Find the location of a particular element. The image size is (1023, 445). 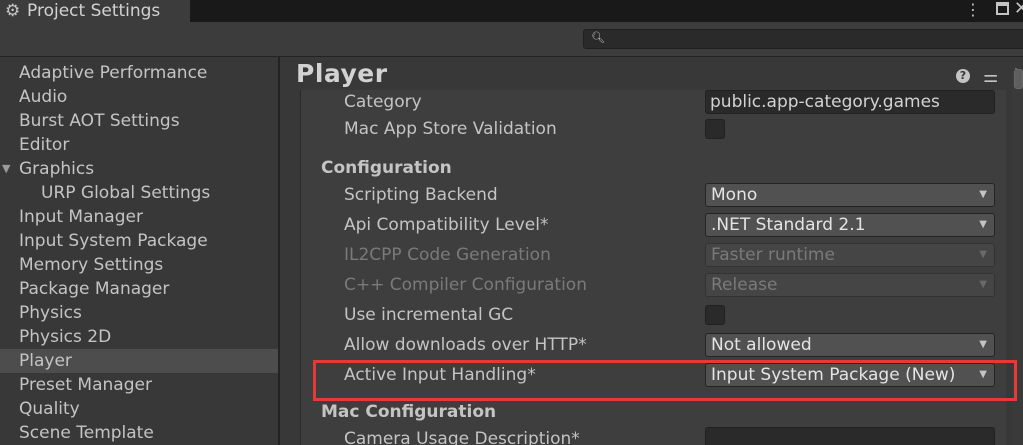

camera-usage-label: Camera Usage Description* is located at coordinates (462, 437).